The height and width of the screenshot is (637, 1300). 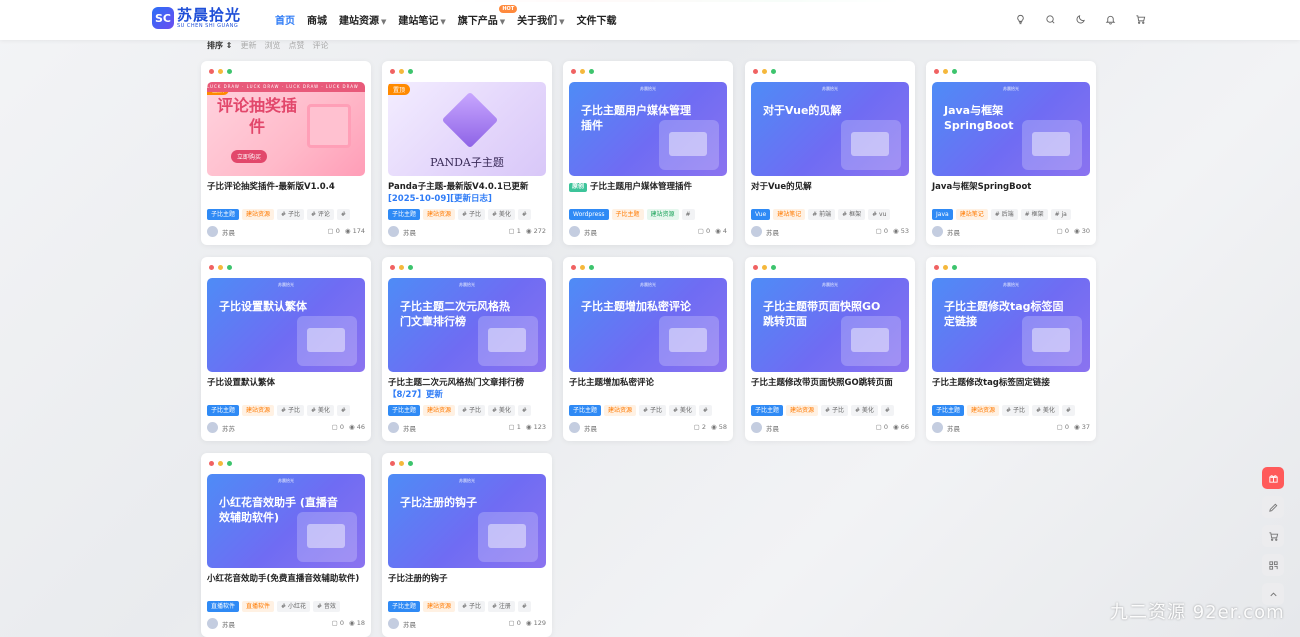 I want to click on post-title-block: Panda子主题-最新版V4.0.1已更新 [2025-10-09][更新日志], so click(x=467, y=193).